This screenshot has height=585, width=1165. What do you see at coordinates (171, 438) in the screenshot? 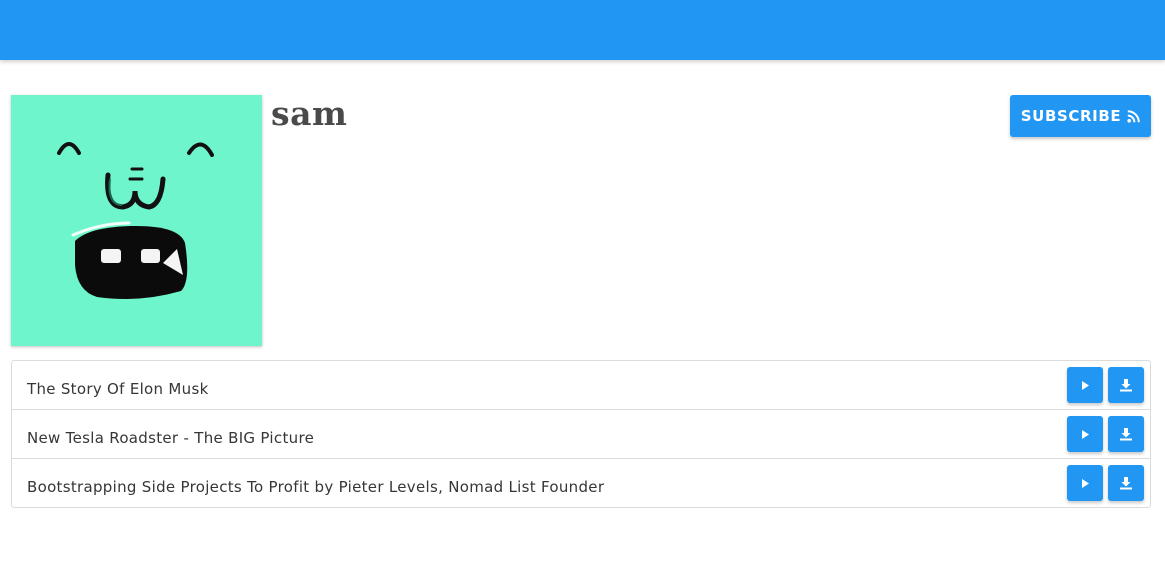
I see `episode-title: New Tesla Roadster - The BIG Picture` at bounding box center [171, 438].